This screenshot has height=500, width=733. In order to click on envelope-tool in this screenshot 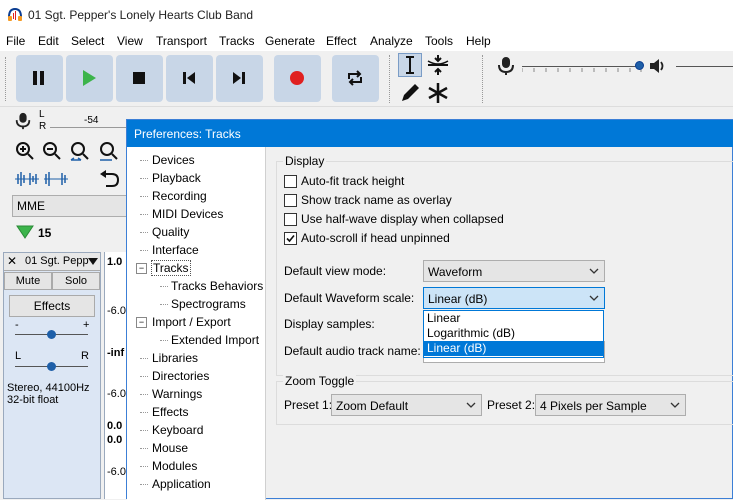, I will do `click(438, 65)`.